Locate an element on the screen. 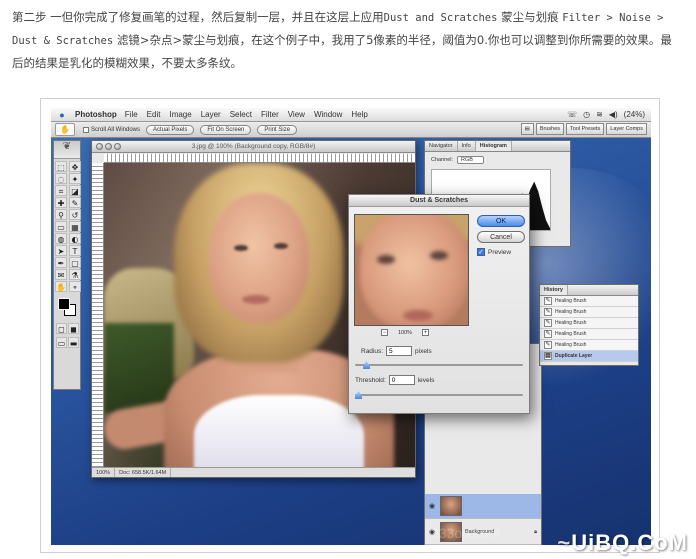 This screenshot has width=696, height=559. crop-tool-icon: ⌗ is located at coordinates (61, 190).